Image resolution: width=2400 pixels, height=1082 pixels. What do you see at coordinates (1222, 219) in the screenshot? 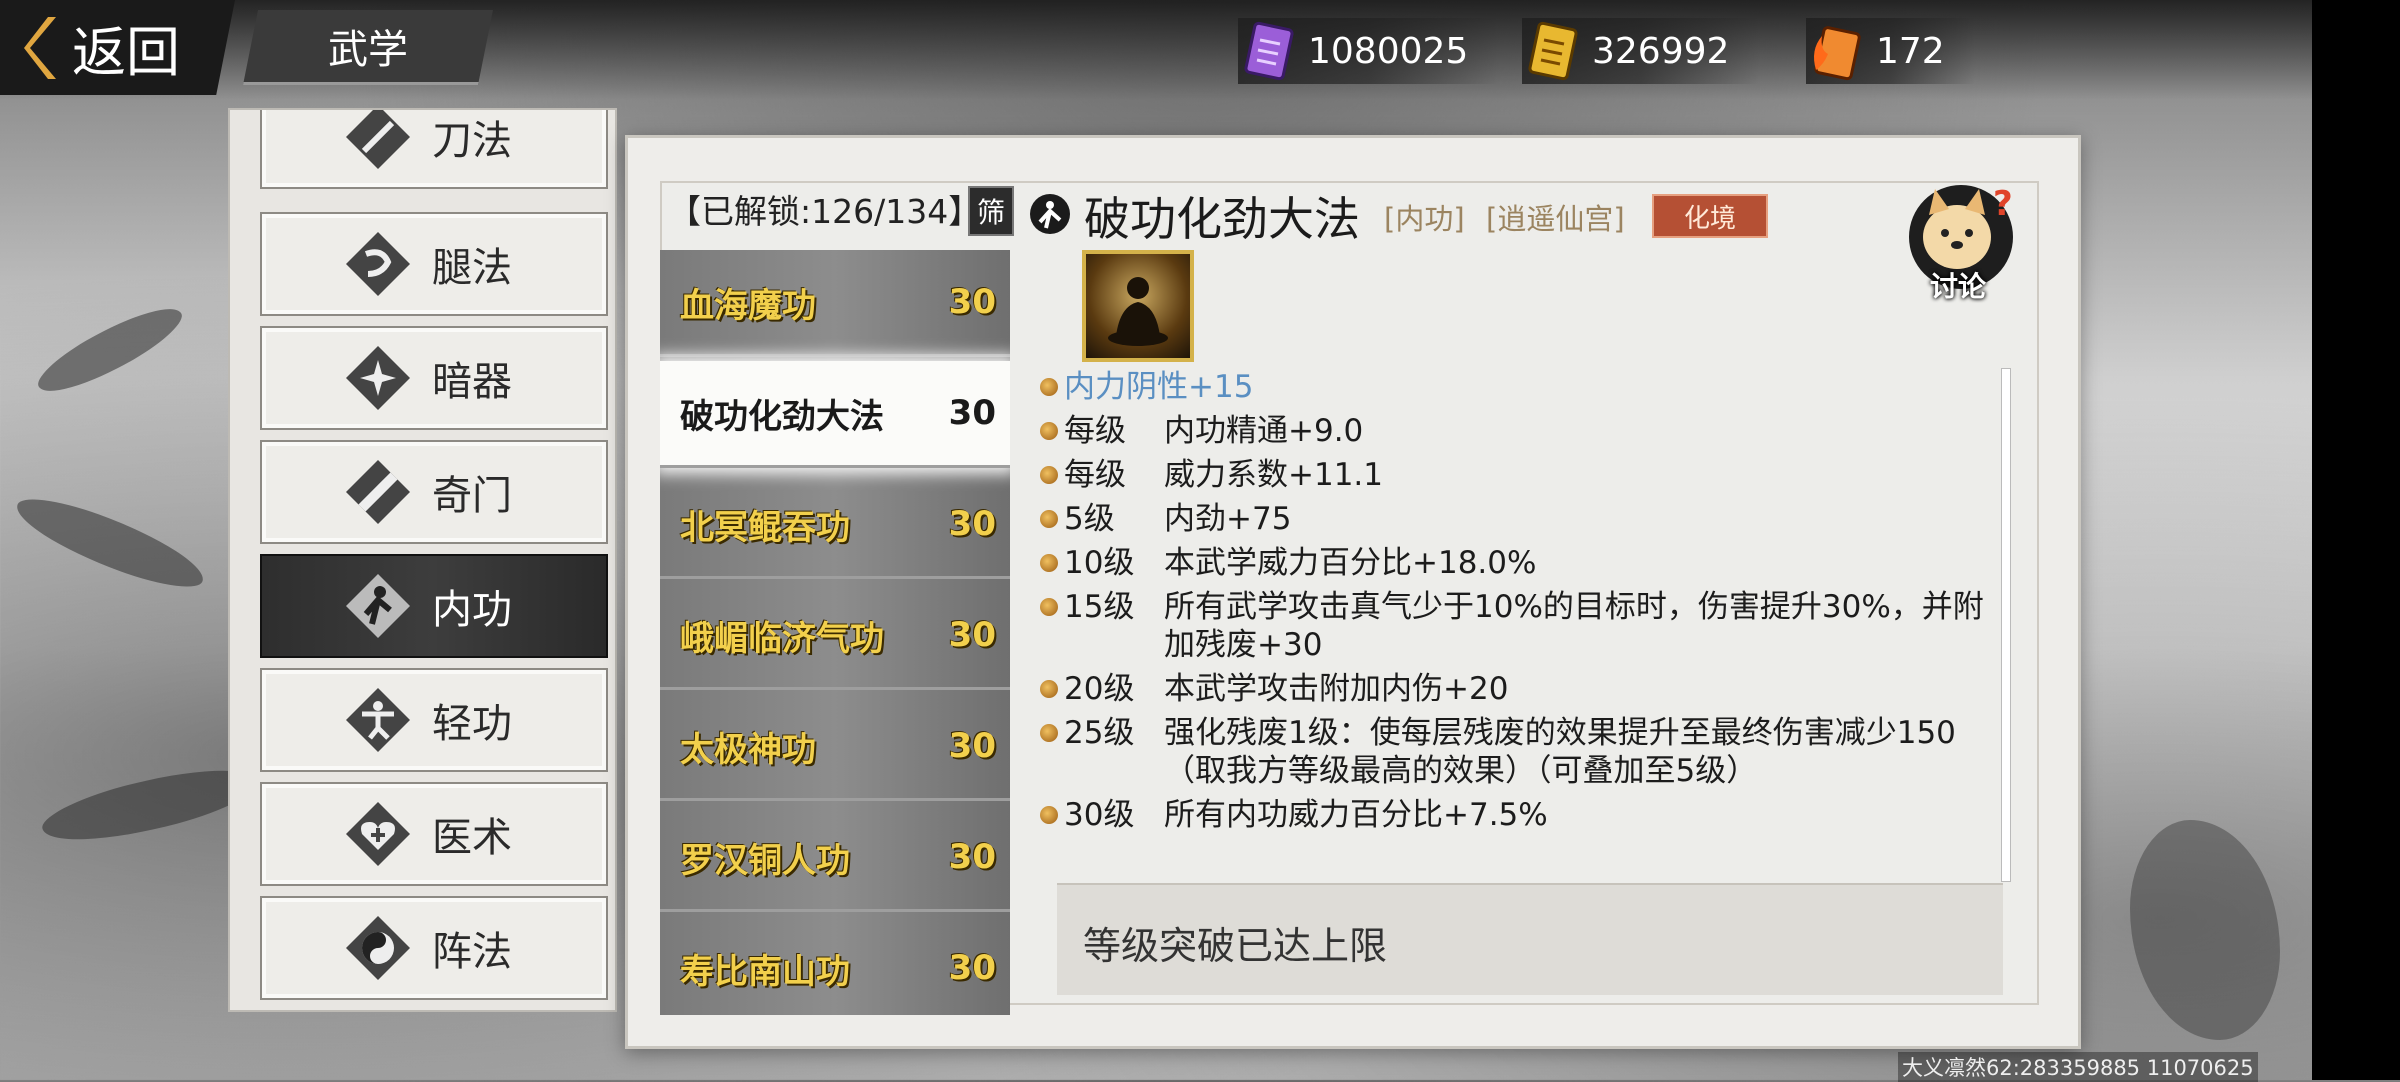
I see `skill-title: 破功化劲大法` at bounding box center [1222, 219].